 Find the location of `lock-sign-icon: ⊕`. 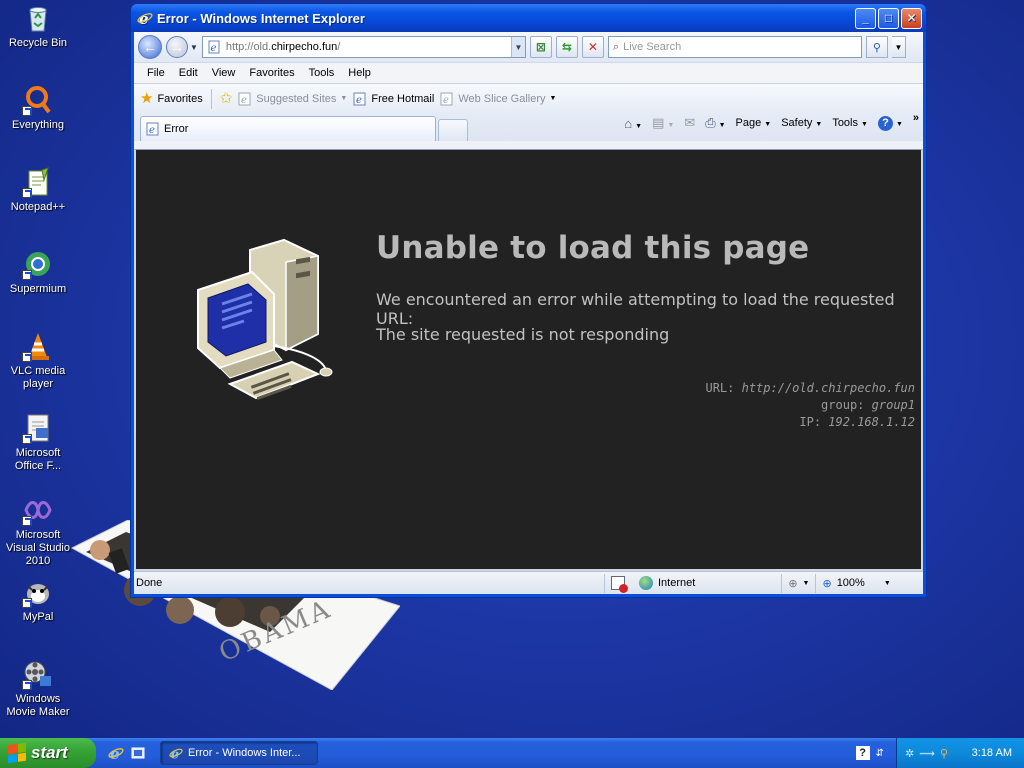

lock-sign-icon: ⊕ is located at coordinates (793, 583).